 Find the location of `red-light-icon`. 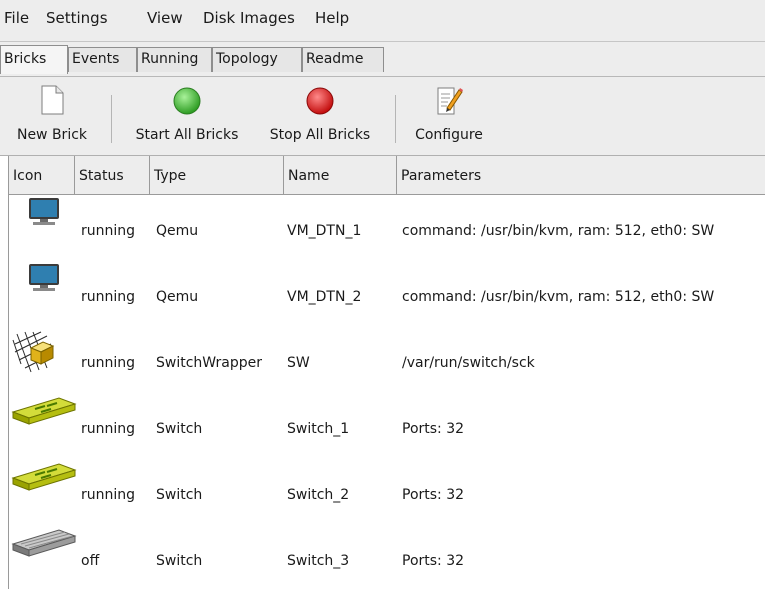

red-light-icon is located at coordinates (320, 101).